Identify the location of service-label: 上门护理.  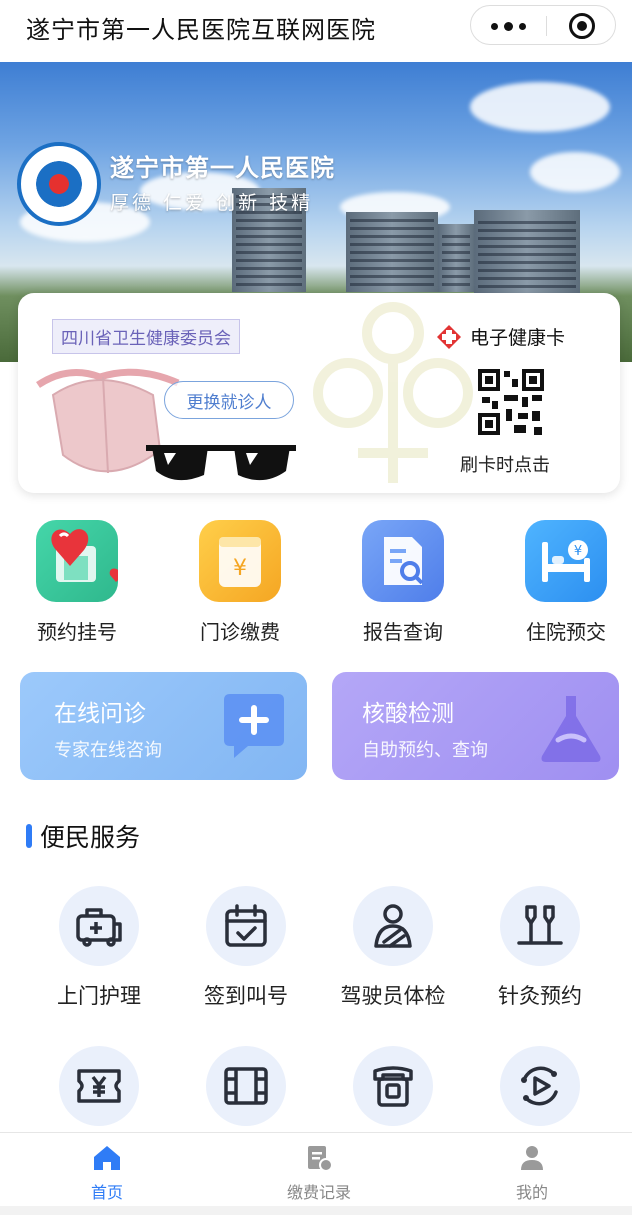
(99, 996).